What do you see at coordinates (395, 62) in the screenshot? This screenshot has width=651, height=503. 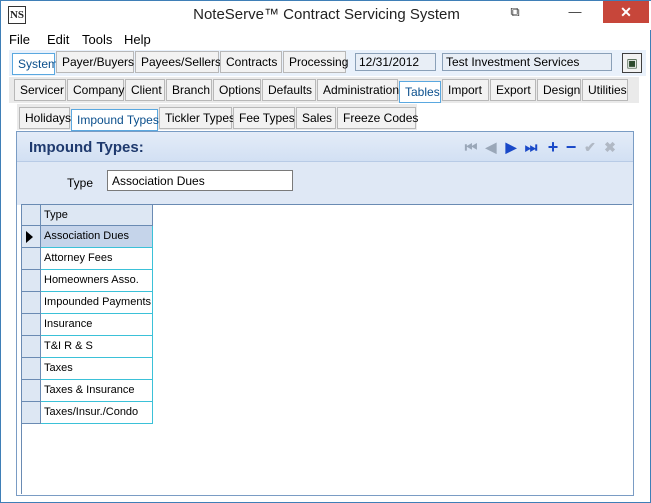 I see `current-date-display: 12/31/2012` at bounding box center [395, 62].